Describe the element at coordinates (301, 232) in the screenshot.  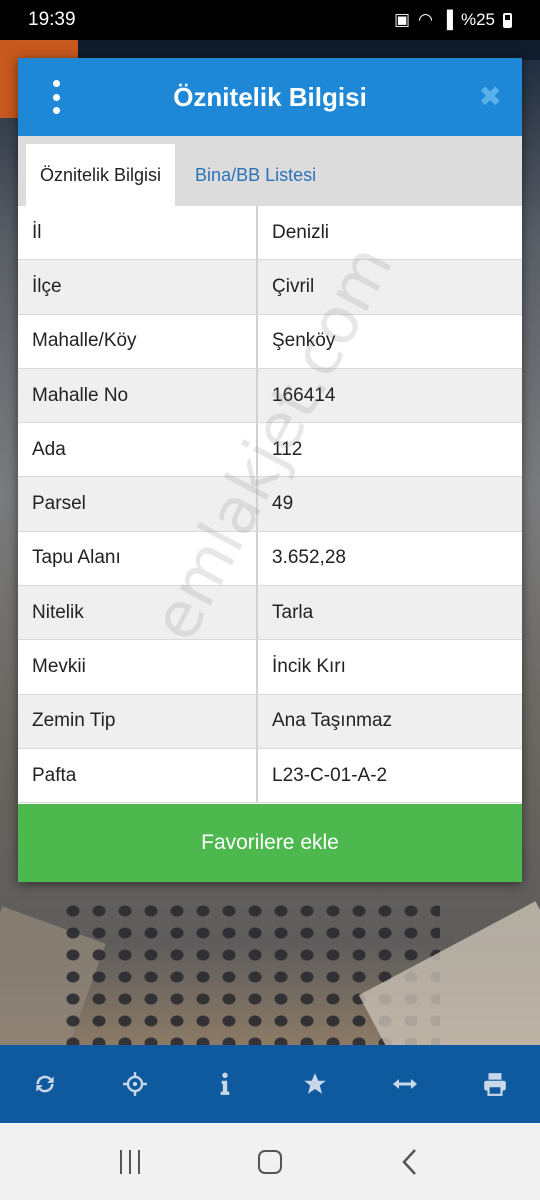
I see `attribute-value: Denizli` at that location.